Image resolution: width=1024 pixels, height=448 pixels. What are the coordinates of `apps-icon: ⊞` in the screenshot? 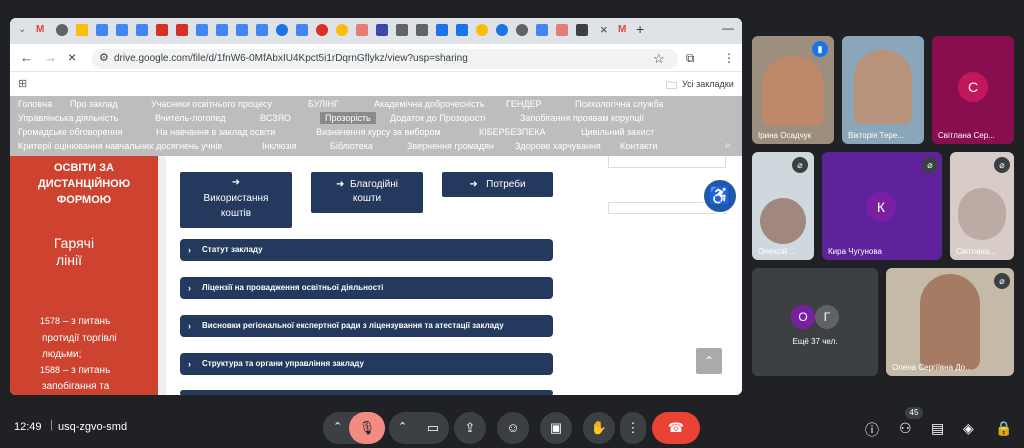 It's located at (22, 83).